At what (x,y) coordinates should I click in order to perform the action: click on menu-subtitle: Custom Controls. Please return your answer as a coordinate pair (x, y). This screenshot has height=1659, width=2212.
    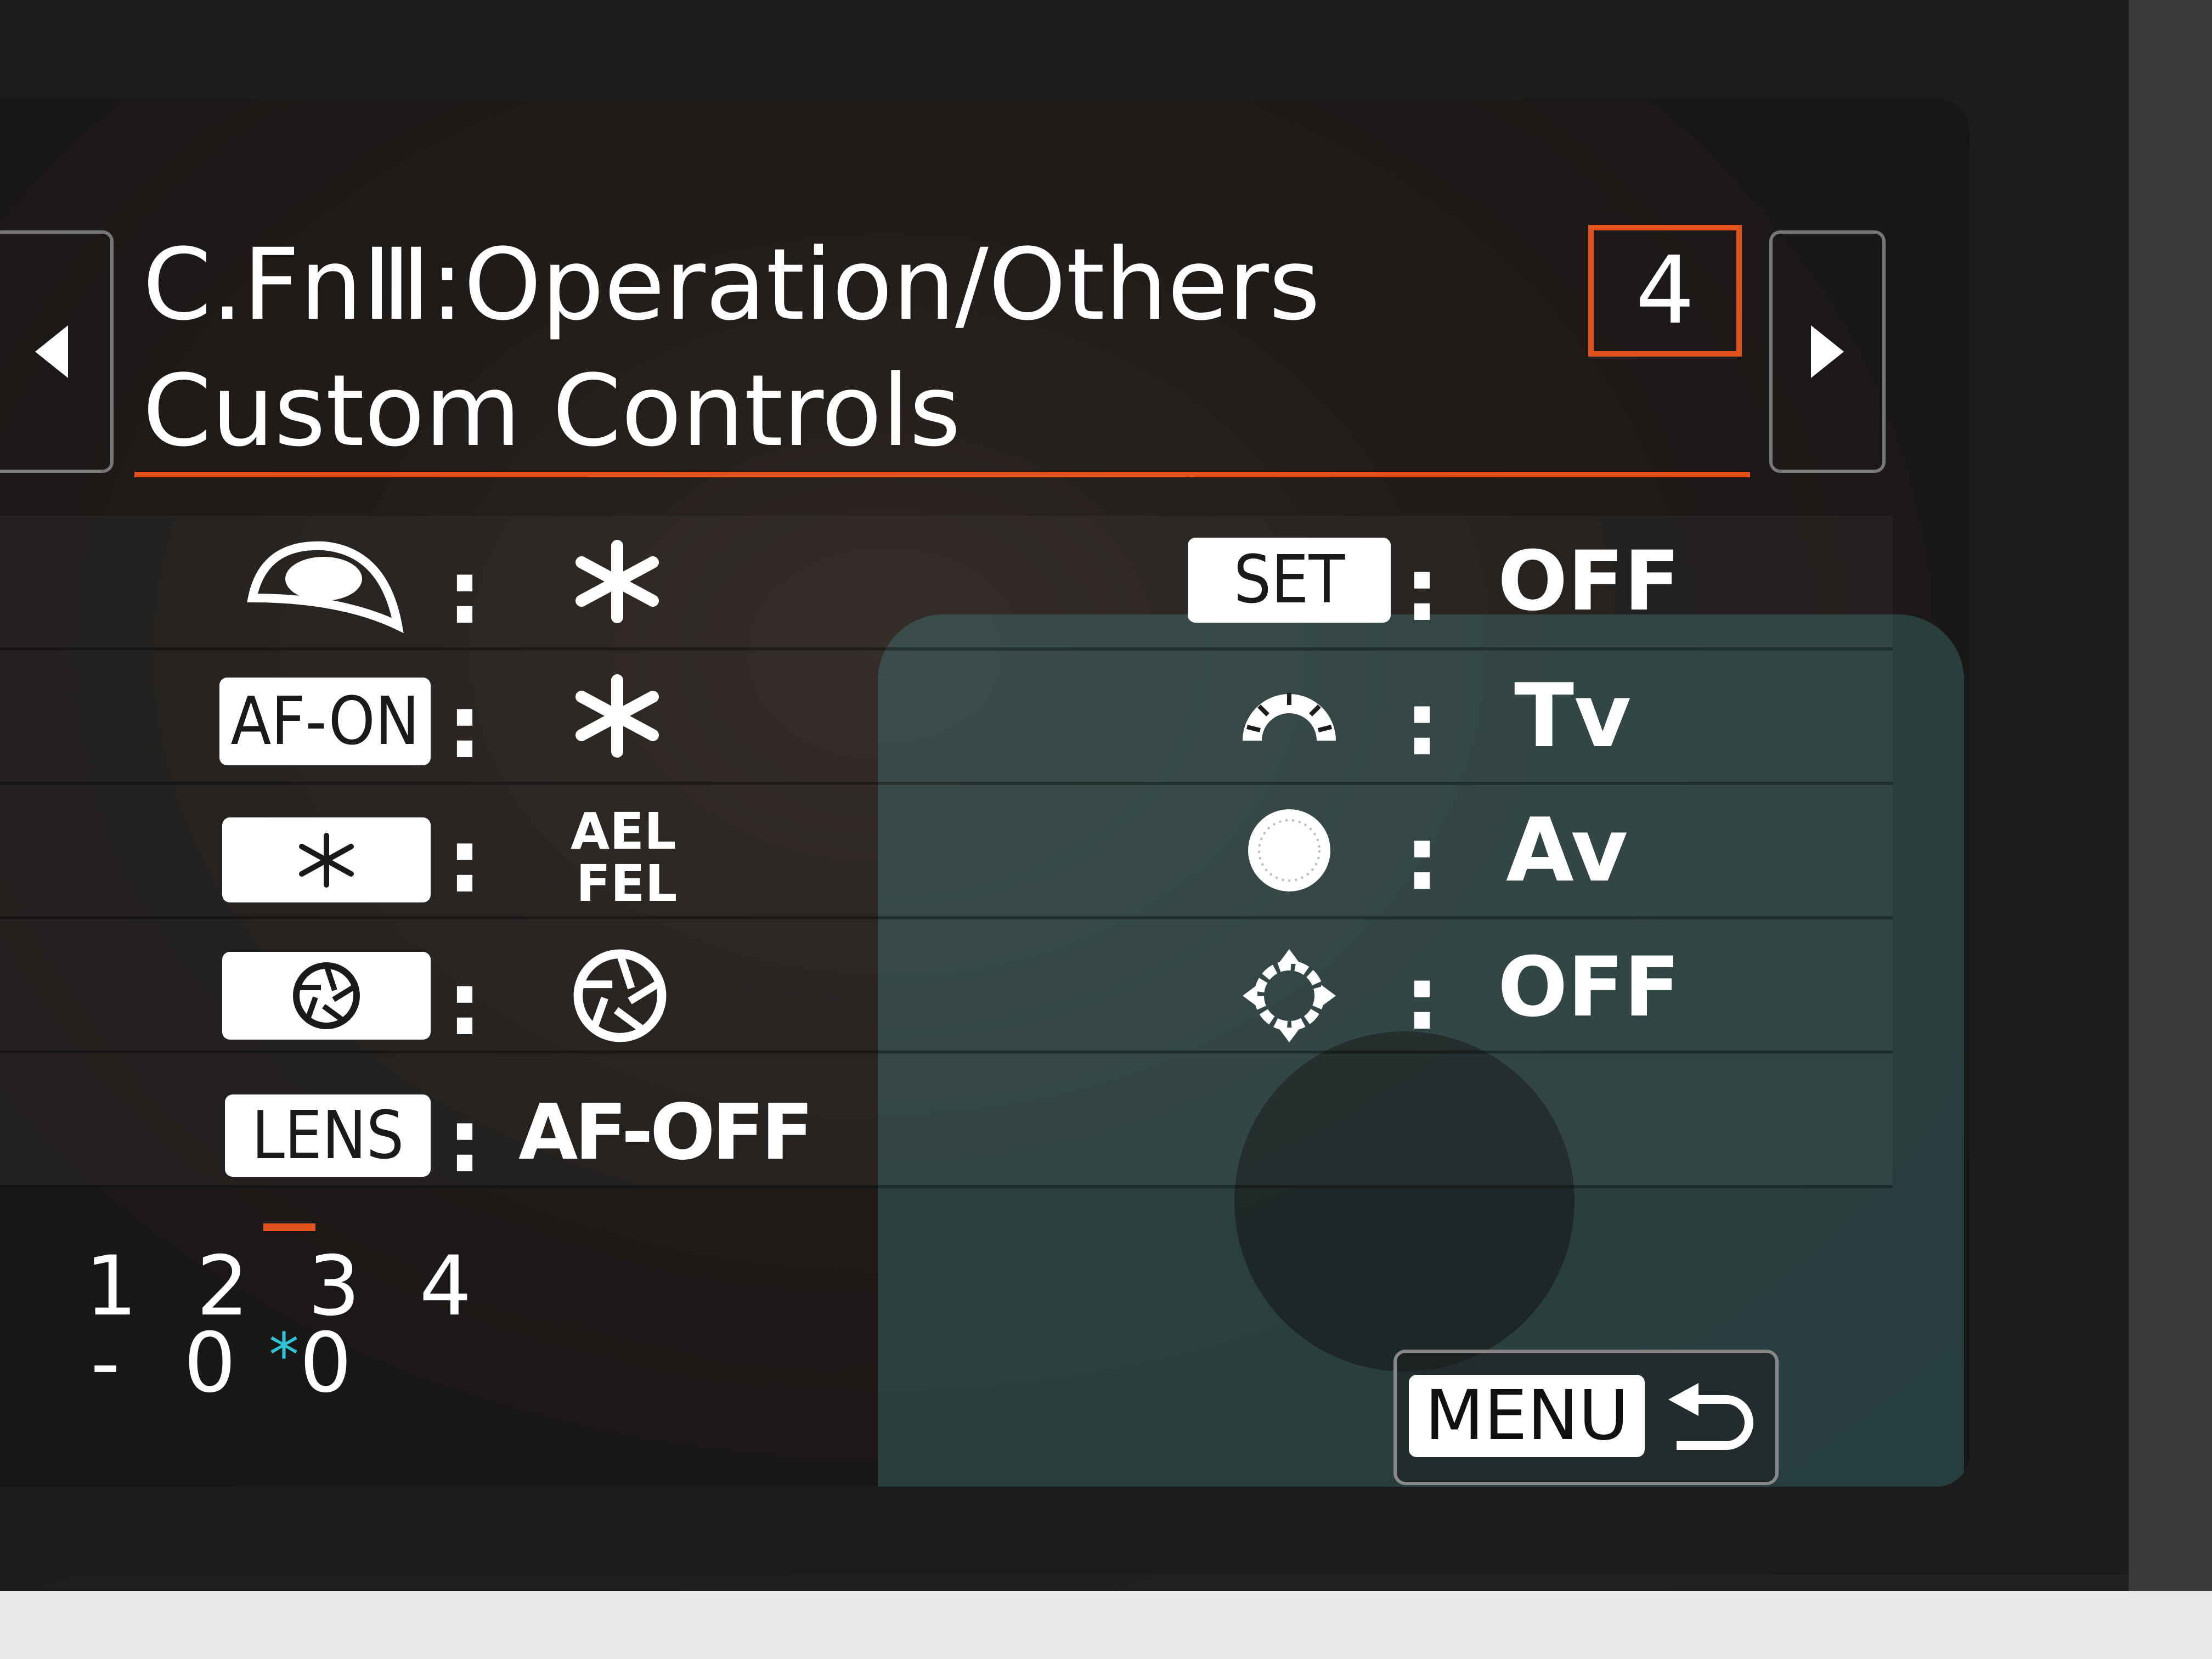
    Looking at the image, I should click on (552, 411).